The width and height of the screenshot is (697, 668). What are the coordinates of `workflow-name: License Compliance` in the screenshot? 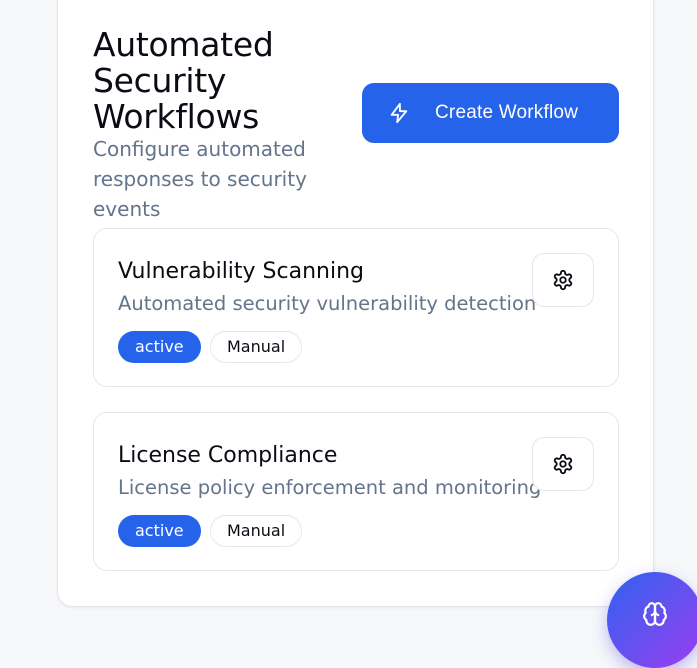 It's located at (228, 455).